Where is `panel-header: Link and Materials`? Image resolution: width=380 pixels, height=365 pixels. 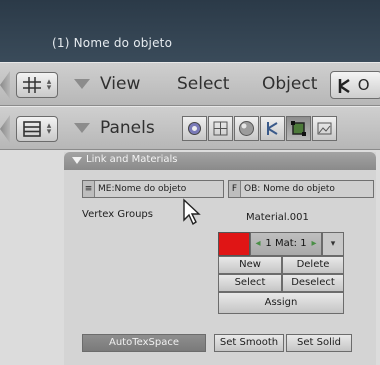
panel-header: Link and Materials is located at coordinates (220, 161).